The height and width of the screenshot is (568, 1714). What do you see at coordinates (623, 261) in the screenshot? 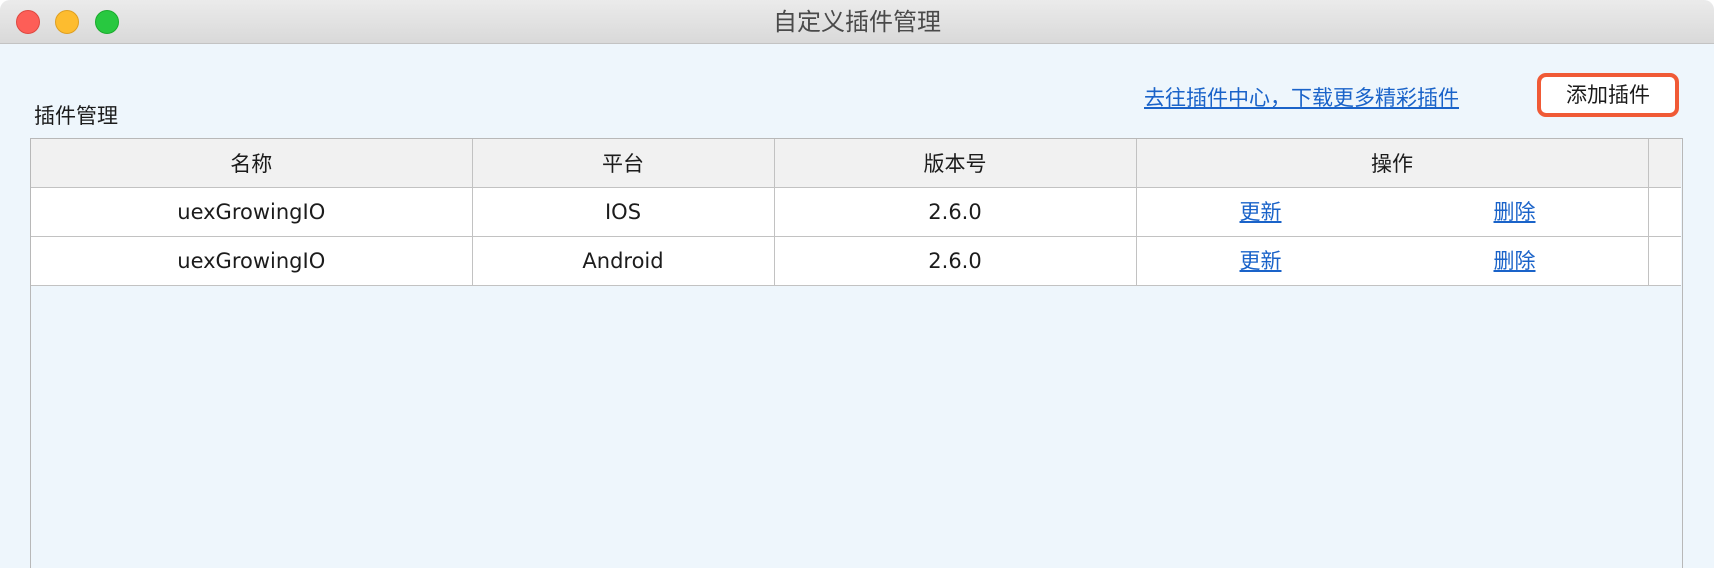
I see `cell-platform: Android` at bounding box center [623, 261].